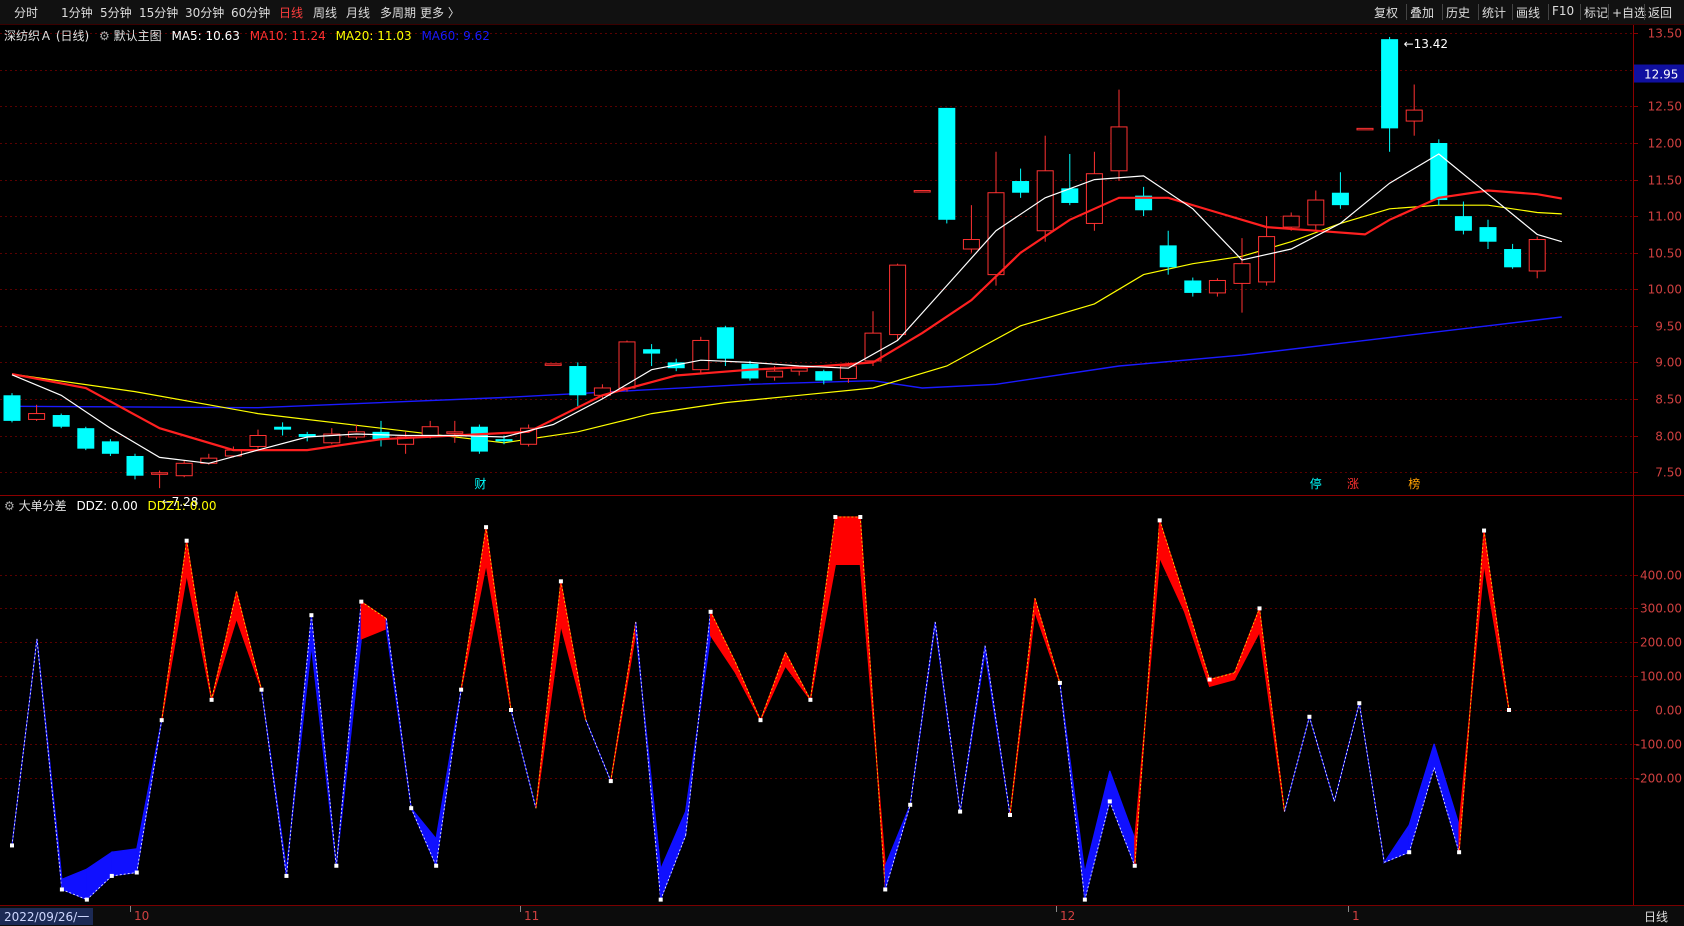 The width and height of the screenshot is (1684, 926). What do you see at coordinates (1665, 181) in the screenshot?
I see `price-tick-label: 11.50` at bounding box center [1665, 181].